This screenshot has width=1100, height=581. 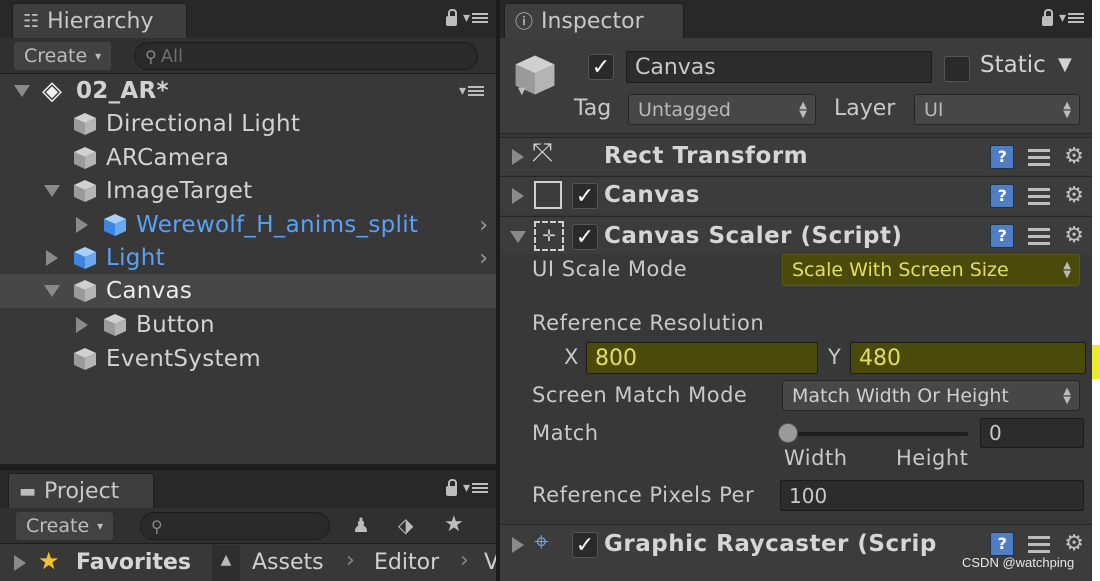 I want to click on match-value: 0, so click(x=995, y=433).